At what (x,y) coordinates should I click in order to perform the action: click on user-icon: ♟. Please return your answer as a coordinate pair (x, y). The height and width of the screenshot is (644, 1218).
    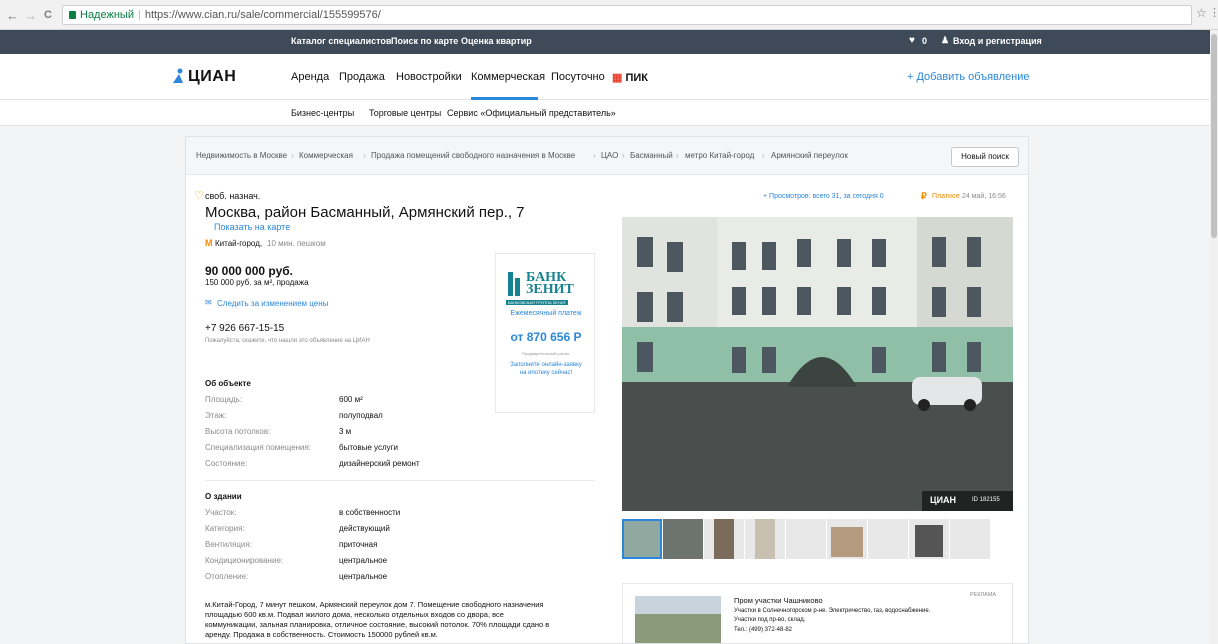
    Looking at the image, I should click on (945, 40).